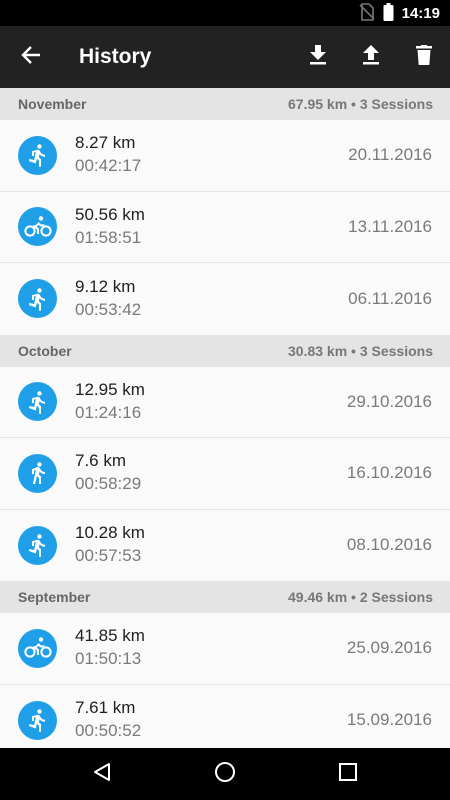 The image size is (450, 800). Describe the element at coordinates (420, 13) in the screenshot. I see `clock: 14:19` at that location.